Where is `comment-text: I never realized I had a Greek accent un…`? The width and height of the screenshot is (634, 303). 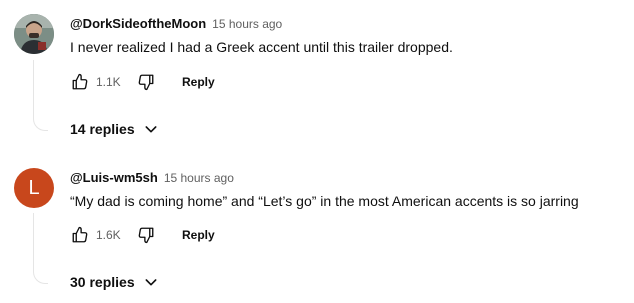
comment-text: I never realized I had a Greek accent un… is located at coordinates (261, 47).